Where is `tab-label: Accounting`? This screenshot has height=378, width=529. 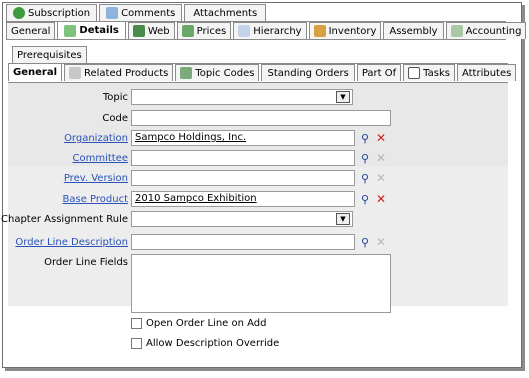
tab-label: Accounting is located at coordinates (493, 31).